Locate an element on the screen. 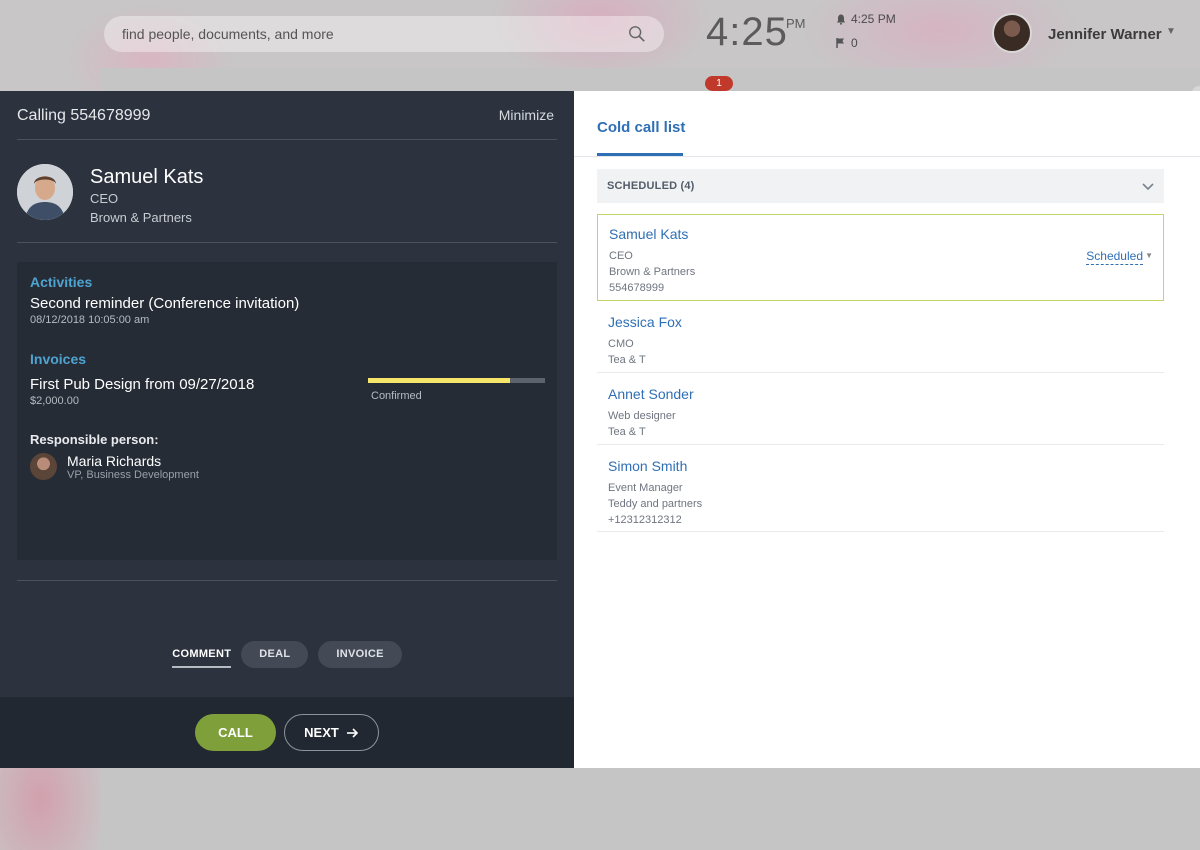  group-title: SCHEDULED (4) is located at coordinates (651, 186).